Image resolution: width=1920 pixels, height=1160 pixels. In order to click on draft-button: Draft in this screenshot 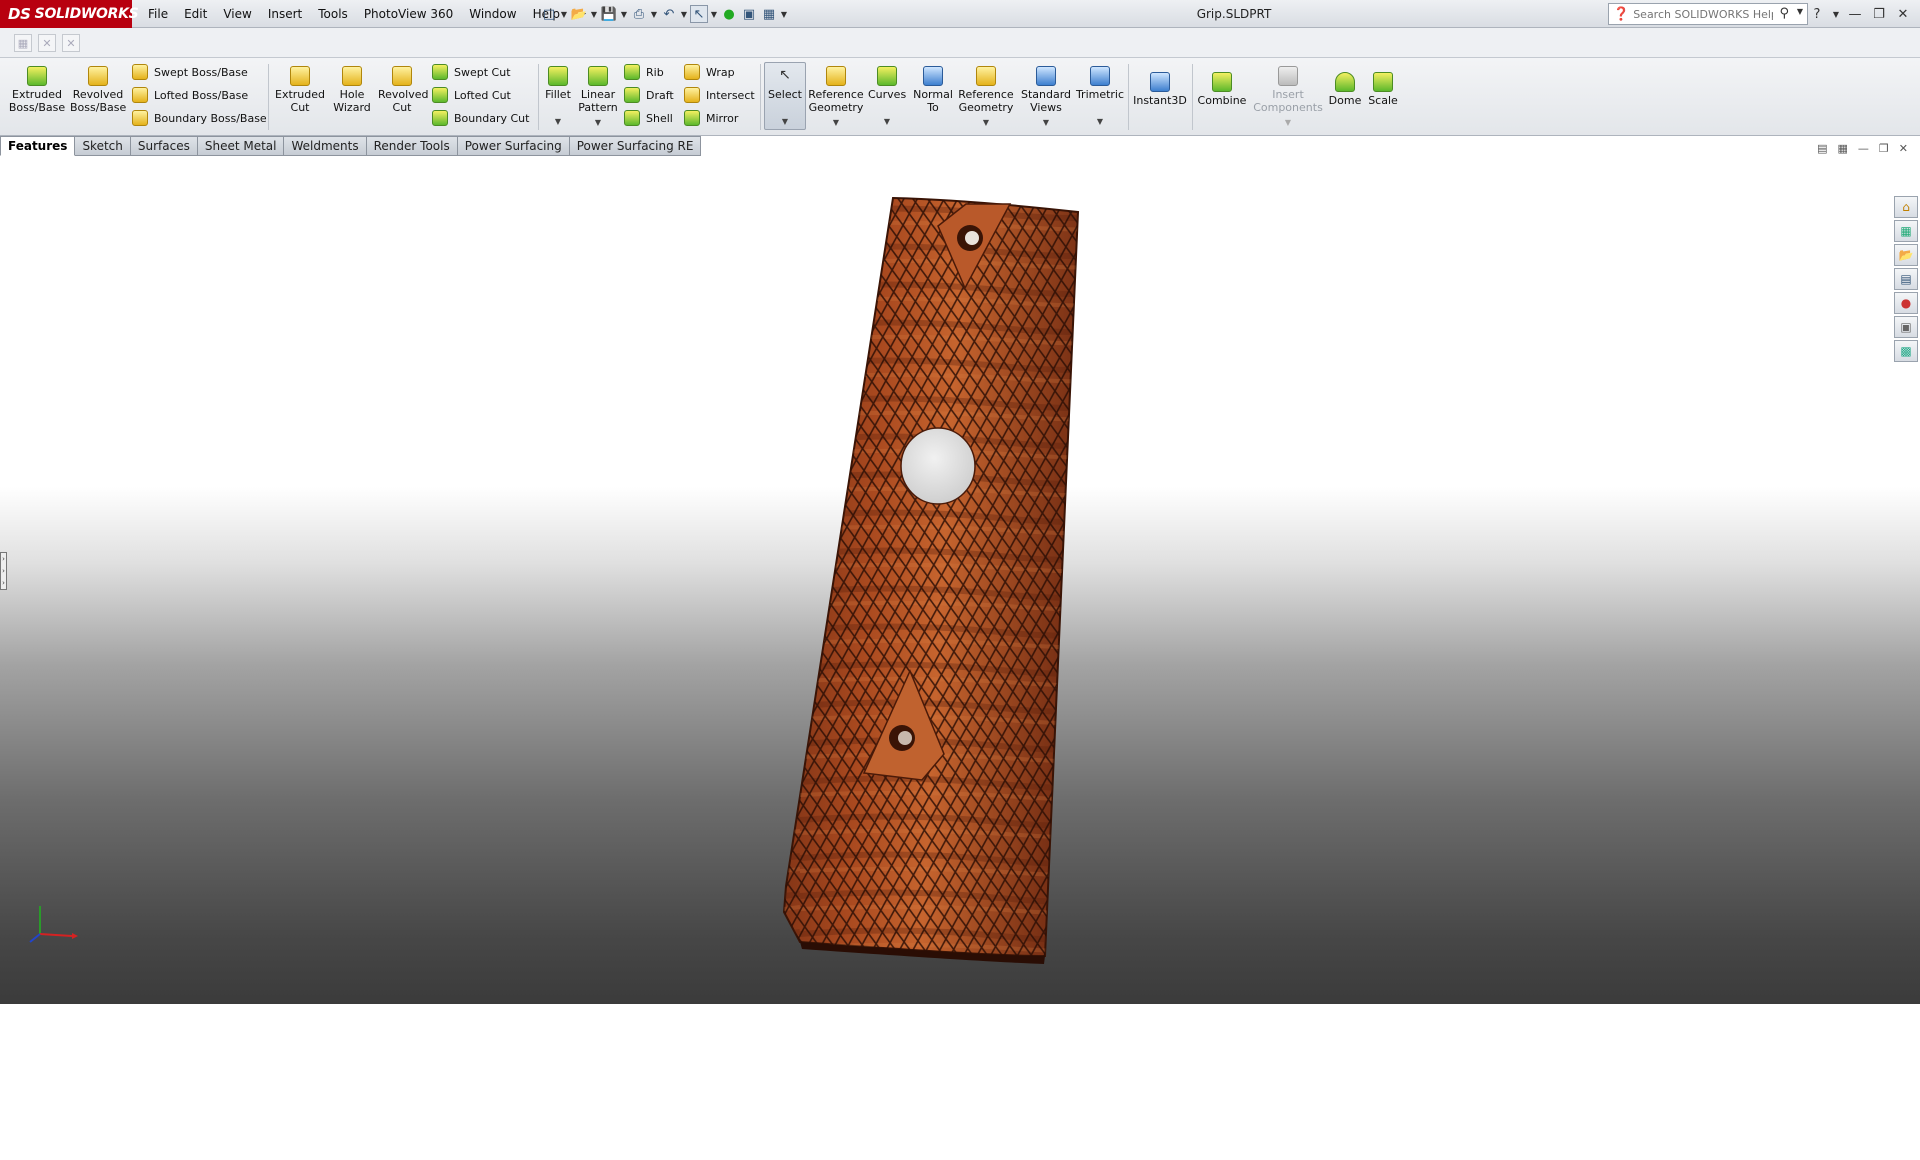, I will do `click(649, 95)`.